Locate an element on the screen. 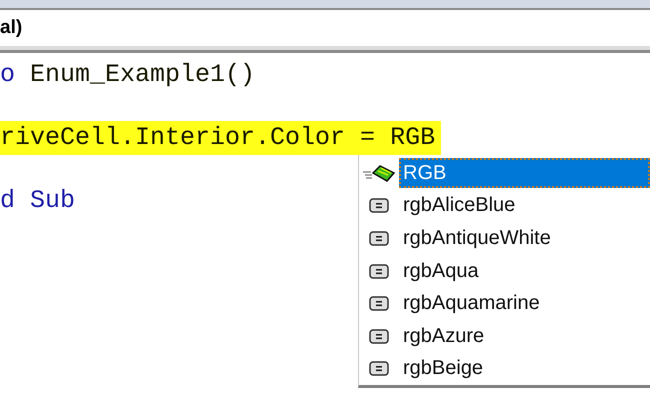 Image resolution: width=650 pixels, height=400 pixels. procedure-title: al) is located at coordinates (11, 28).